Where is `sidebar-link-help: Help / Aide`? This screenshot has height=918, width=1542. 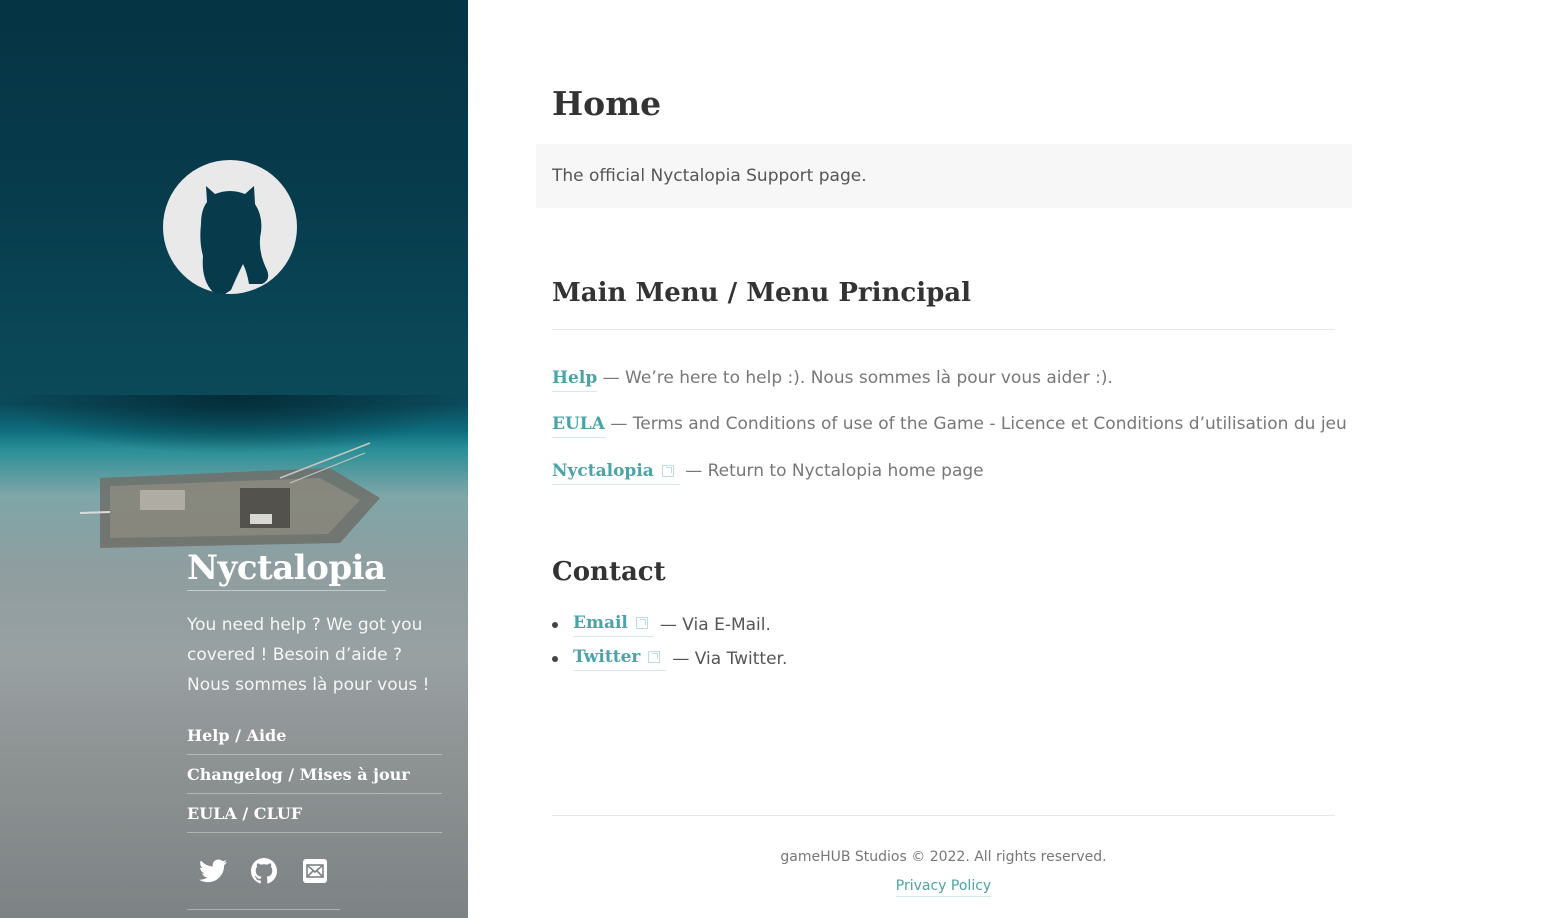 sidebar-link-help: Help / Aide is located at coordinates (236, 735).